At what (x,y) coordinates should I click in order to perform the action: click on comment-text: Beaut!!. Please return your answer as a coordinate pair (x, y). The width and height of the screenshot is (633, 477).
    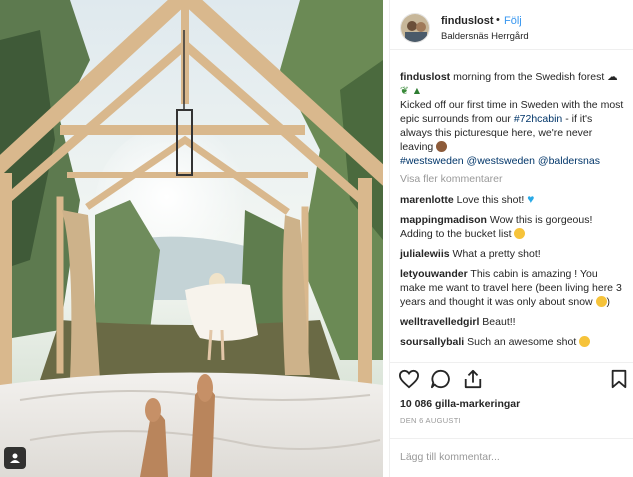
    Looking at the image, I should click on (499, 322).